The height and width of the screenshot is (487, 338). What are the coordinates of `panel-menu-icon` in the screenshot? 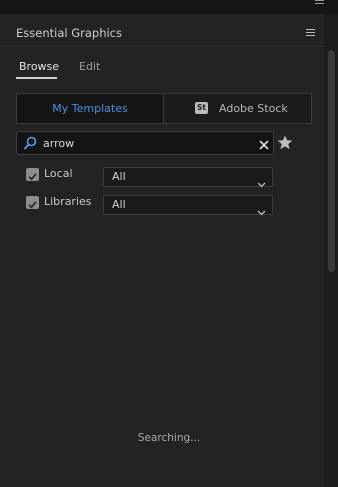 It's located at (310, 33).